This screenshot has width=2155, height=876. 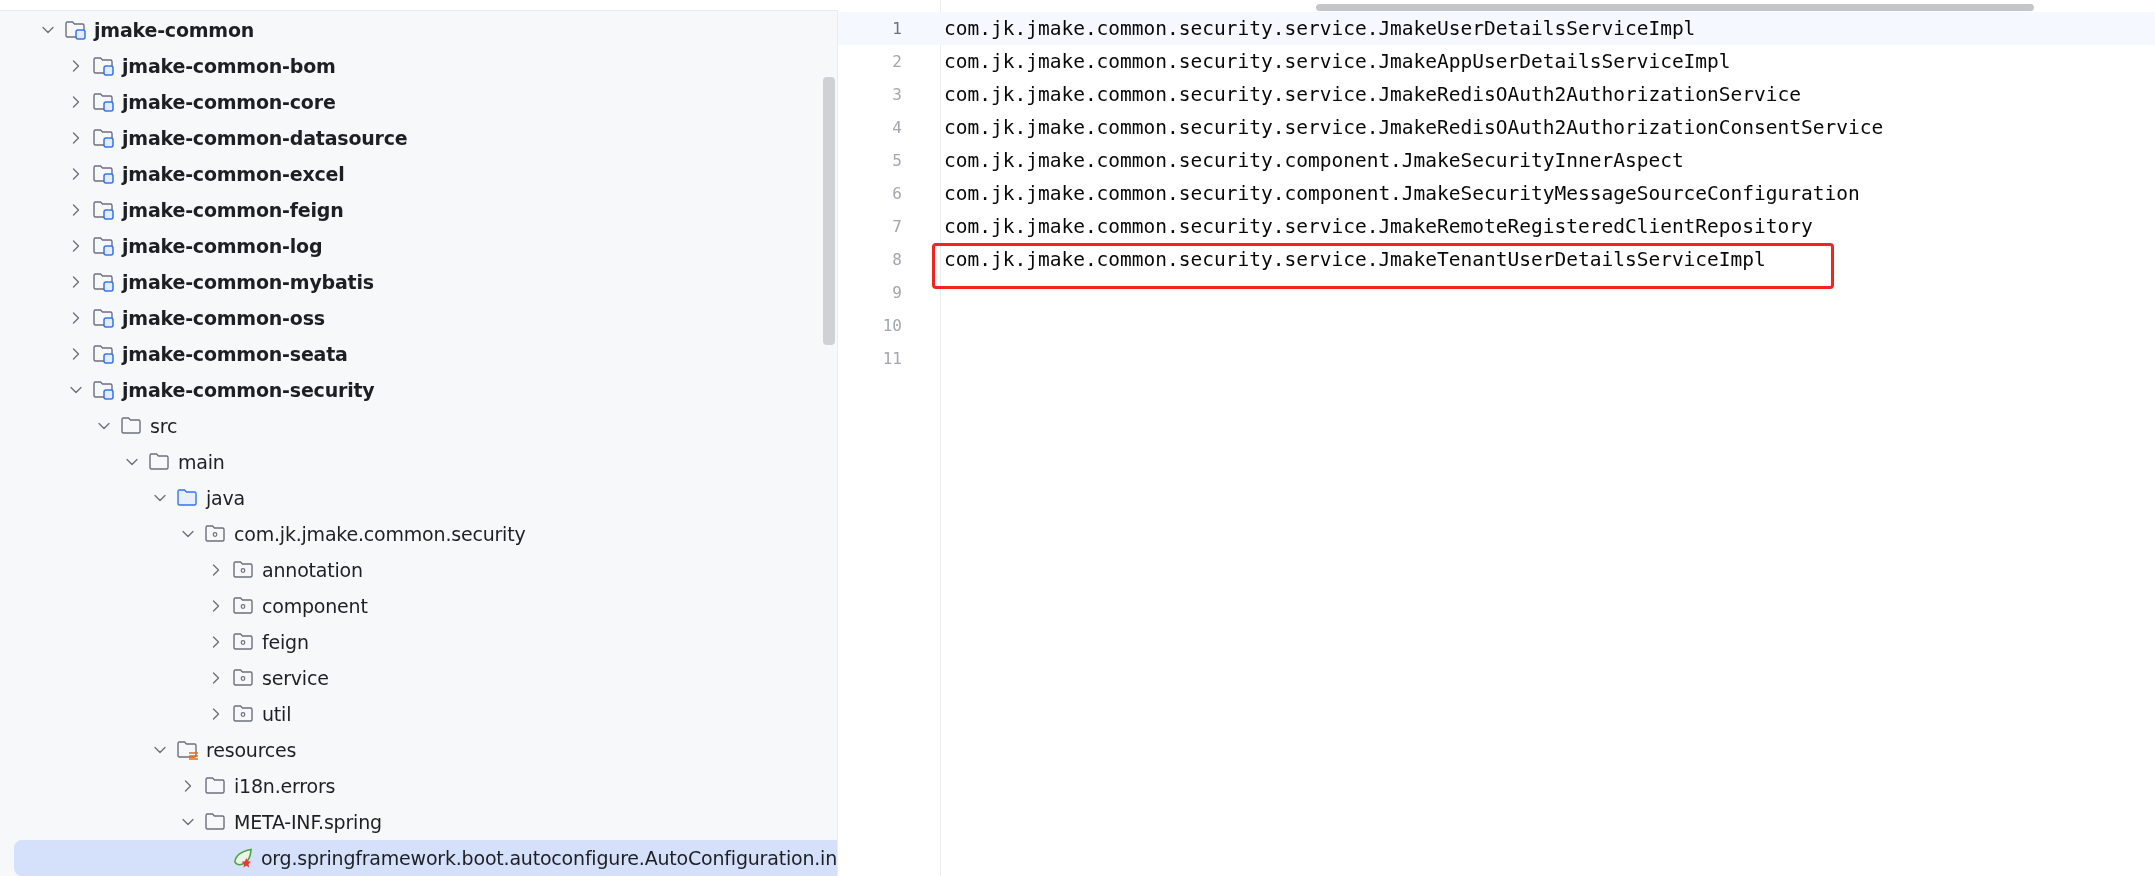 I want to click on tree-item-label: resources, so click(x=251, y=750).